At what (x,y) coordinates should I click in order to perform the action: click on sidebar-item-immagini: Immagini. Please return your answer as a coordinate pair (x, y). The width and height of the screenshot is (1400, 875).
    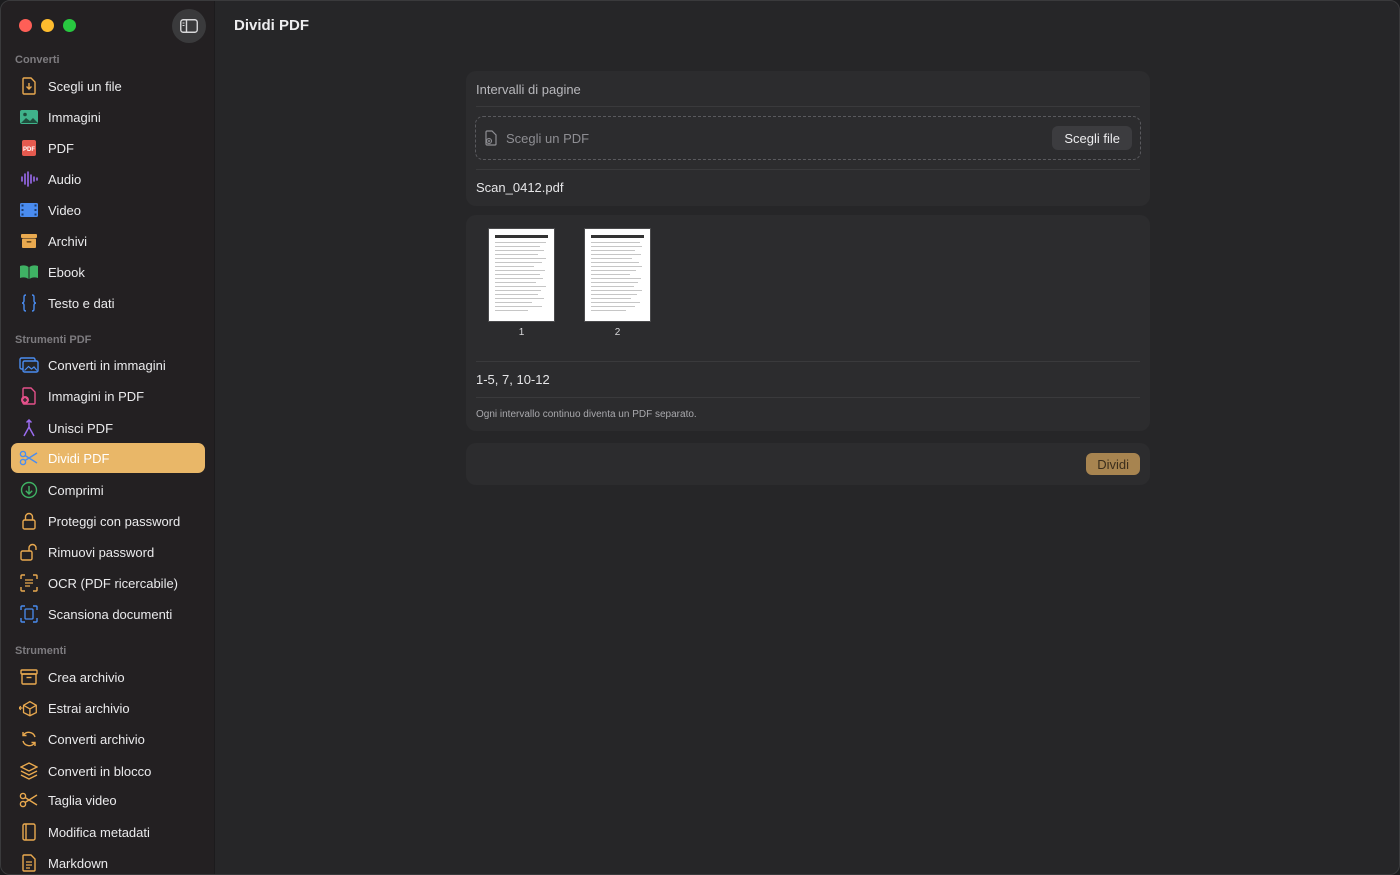
    Looking at the image, I should click on (108, 117).